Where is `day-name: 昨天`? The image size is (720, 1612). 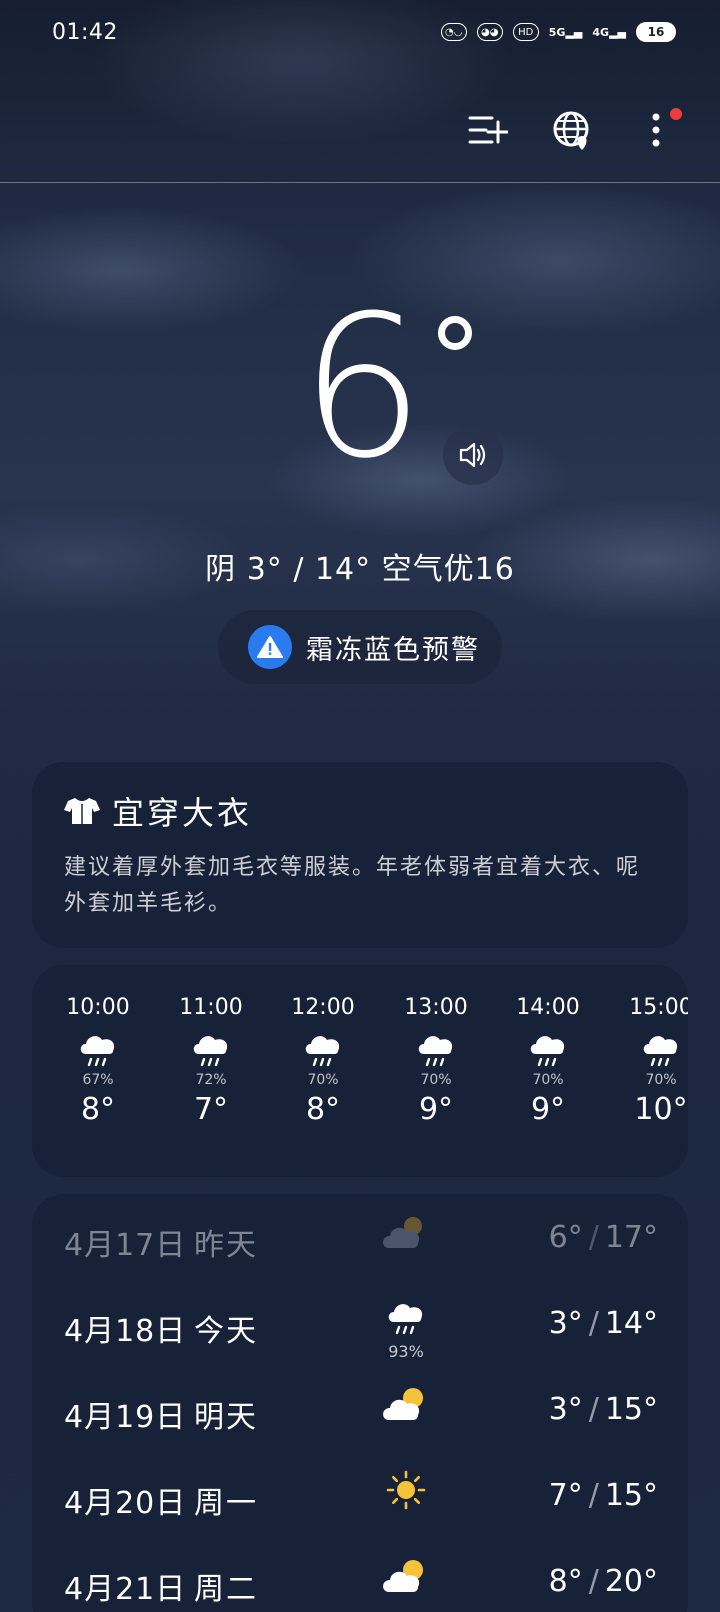 day-name: 昨天 is located at coordinates (226, 1245).